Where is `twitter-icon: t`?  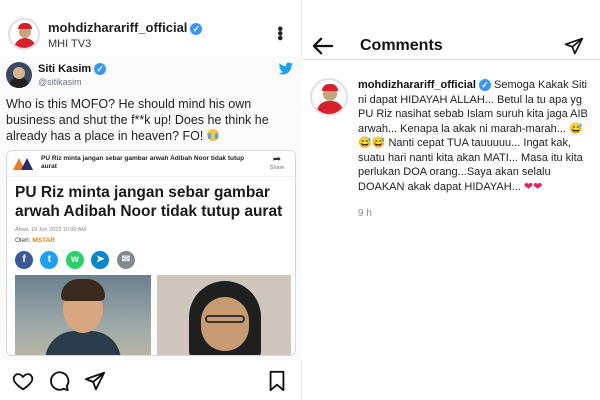
twitter-icon: t is located at coordinates (49, 260).